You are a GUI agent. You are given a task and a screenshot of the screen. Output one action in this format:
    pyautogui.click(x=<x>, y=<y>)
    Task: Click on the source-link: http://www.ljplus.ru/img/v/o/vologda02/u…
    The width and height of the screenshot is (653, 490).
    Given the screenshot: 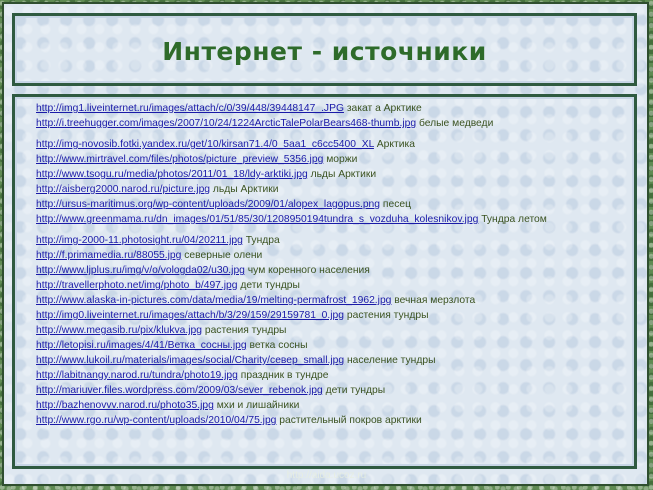 What is the action you would take?
    pyautogui.click(x=140, y=270)
    